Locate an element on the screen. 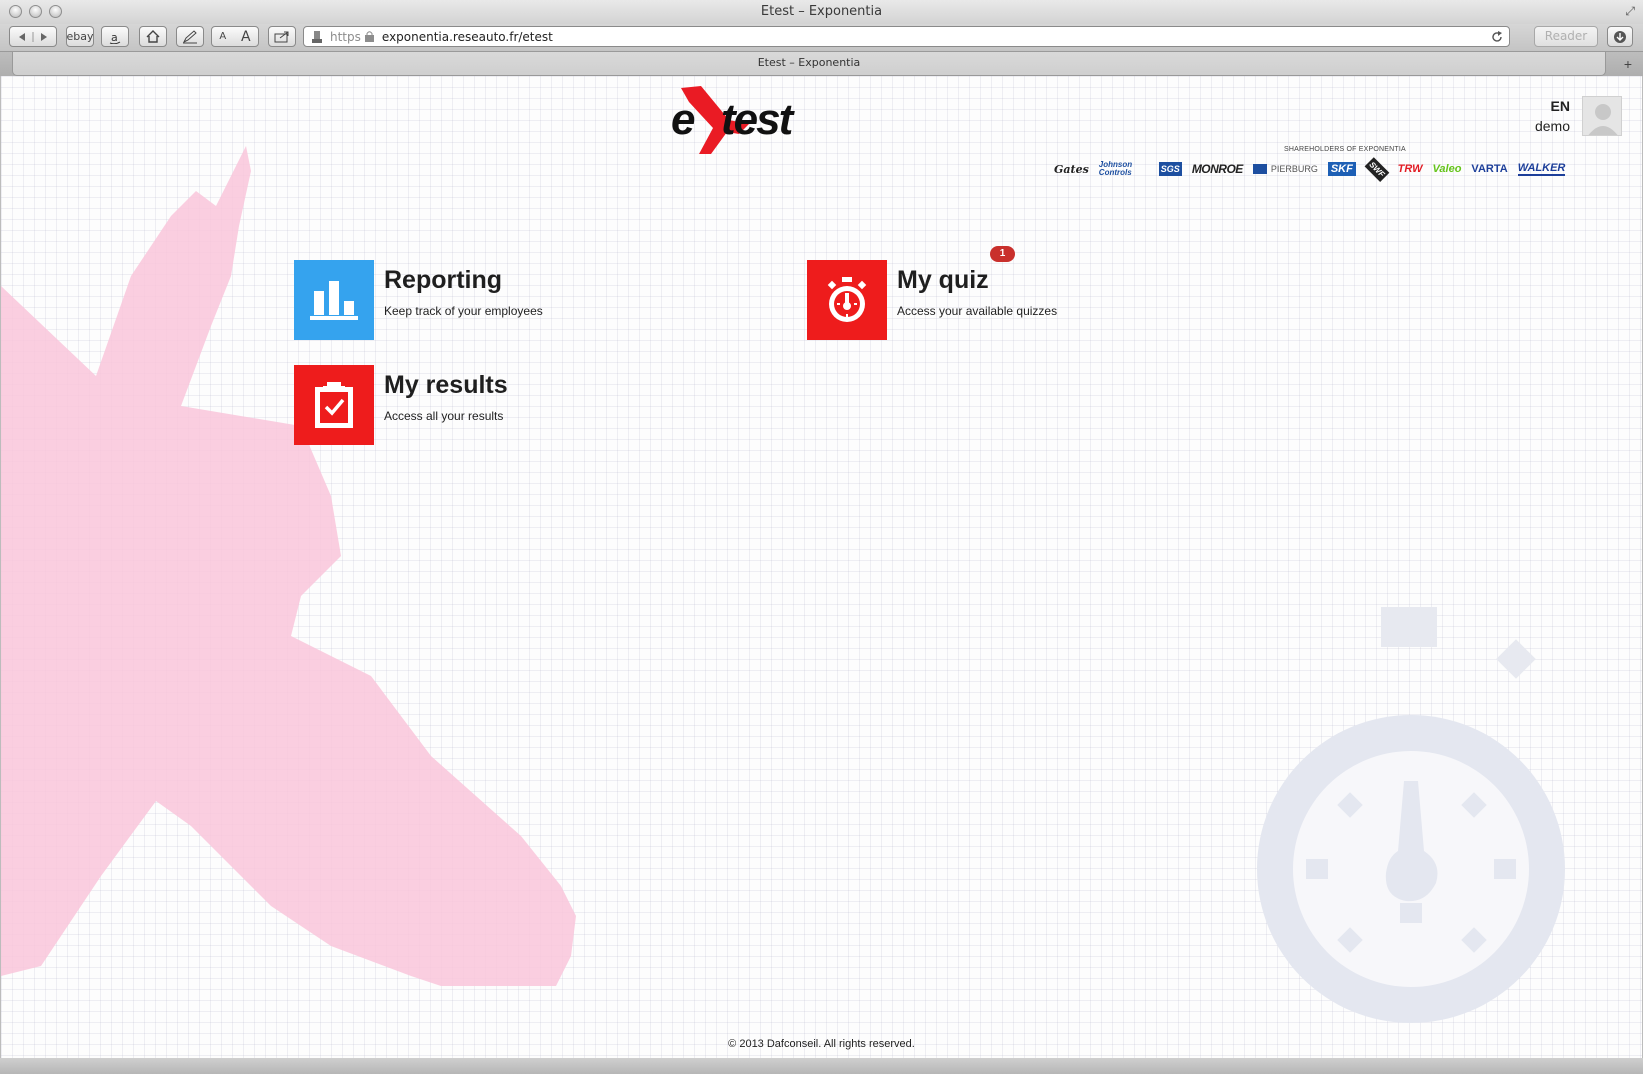 The width and height of the screenshot is (1643, 1074). ebay-bookmark-button: ebay is located at coordinates (80, 36).